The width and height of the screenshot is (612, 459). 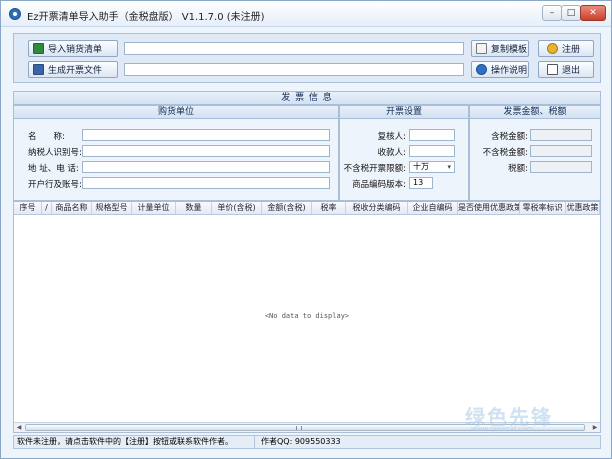 What do you see at coordinates (561, 151) in the screenshot?
I see `excl-tax-value` at bounding box center [561, 151].